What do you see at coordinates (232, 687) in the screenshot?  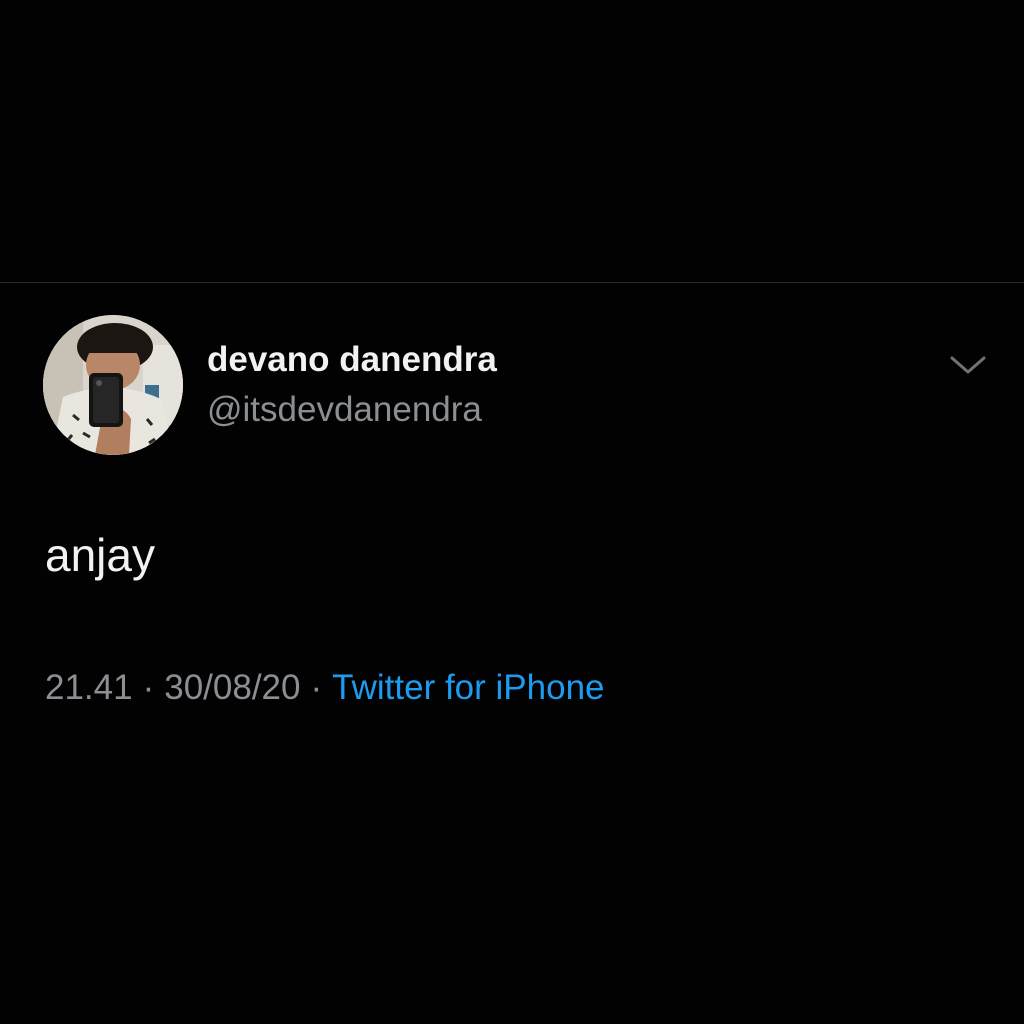 I see `tweet-date: 30/08/20` at bounding box center [232, 687].